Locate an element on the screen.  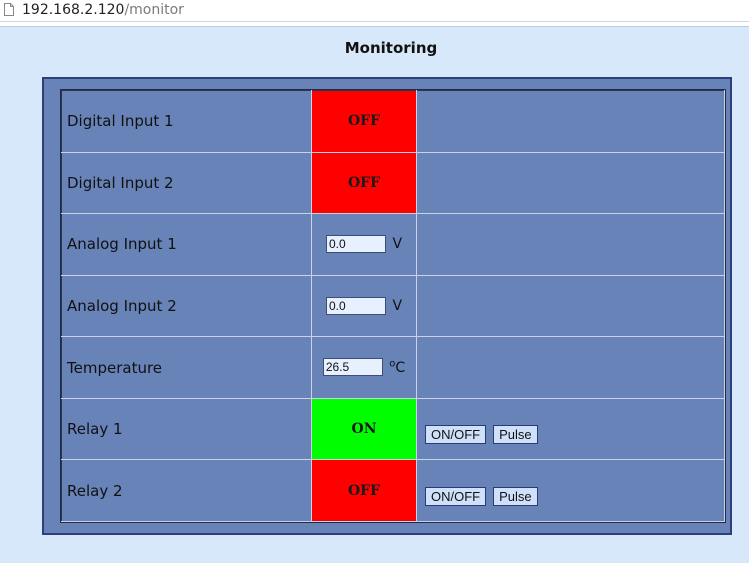
relay-1-pulse-button: Pulse is located at coordinates (515, 435).